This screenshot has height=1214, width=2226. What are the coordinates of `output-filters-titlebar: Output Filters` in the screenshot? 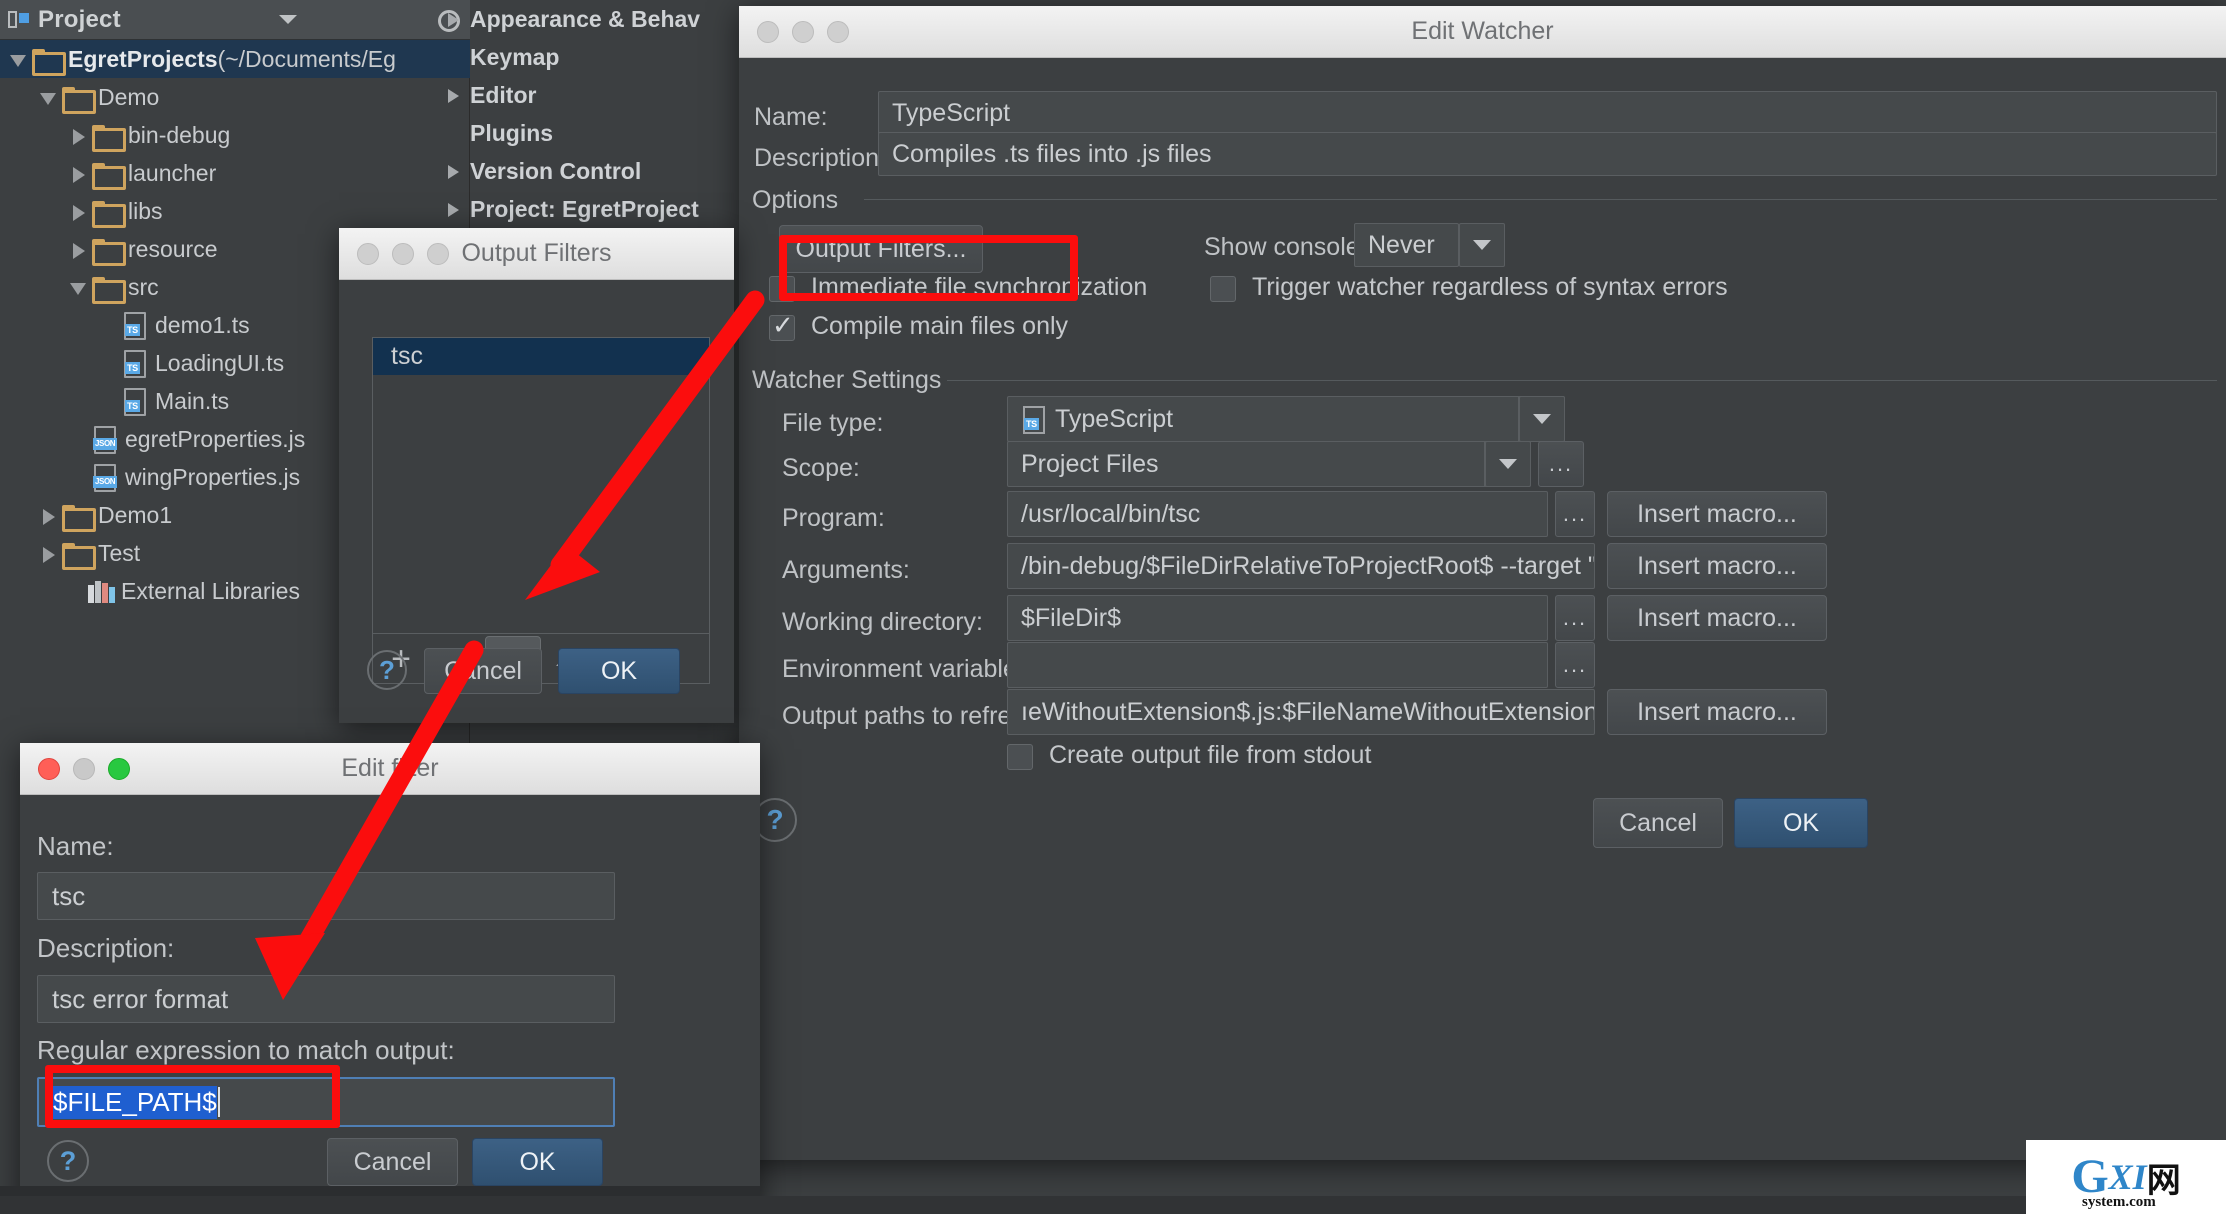 It's located at (536, 254).